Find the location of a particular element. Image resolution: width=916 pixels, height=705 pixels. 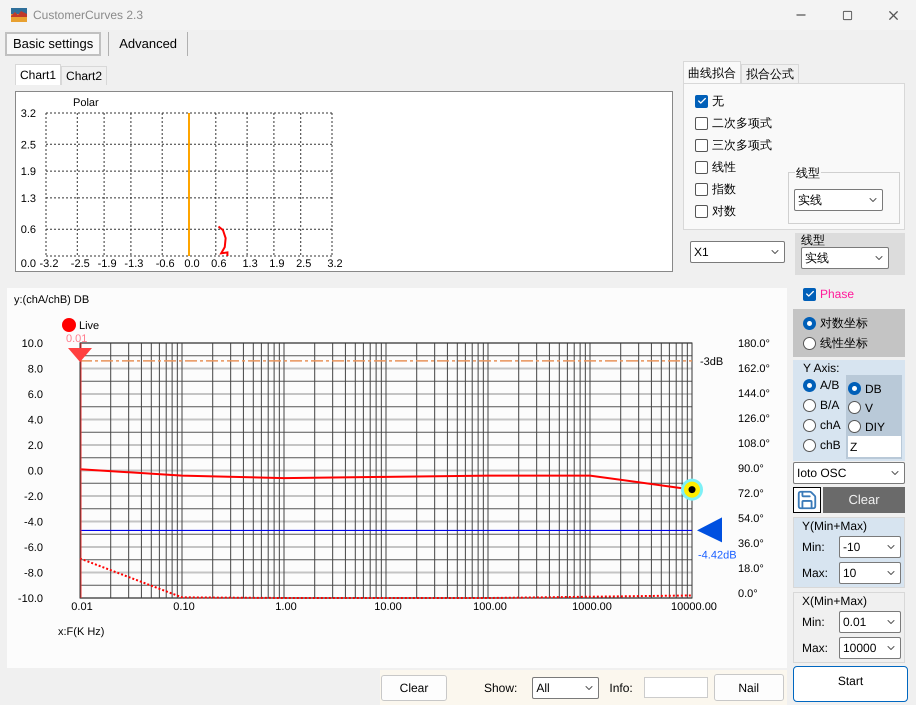

axis-label: -8.0 is located at coordinates (33, 574).